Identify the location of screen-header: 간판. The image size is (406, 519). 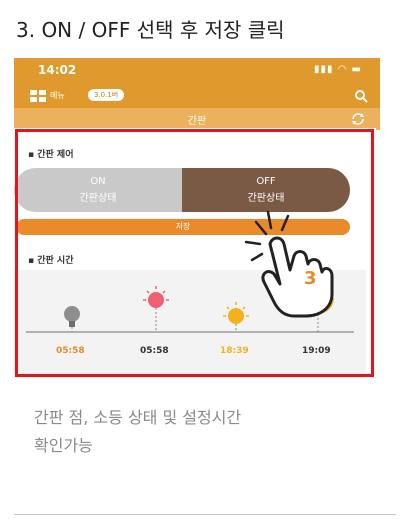
(197, 119).